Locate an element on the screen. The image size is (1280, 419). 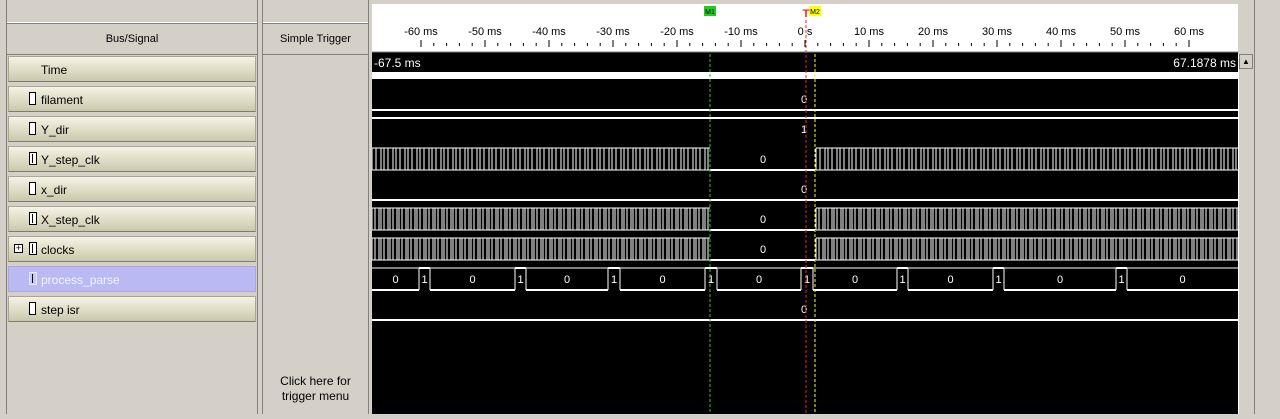
trigger-hint-line: trigger menu is located at coordinates (315, 396).